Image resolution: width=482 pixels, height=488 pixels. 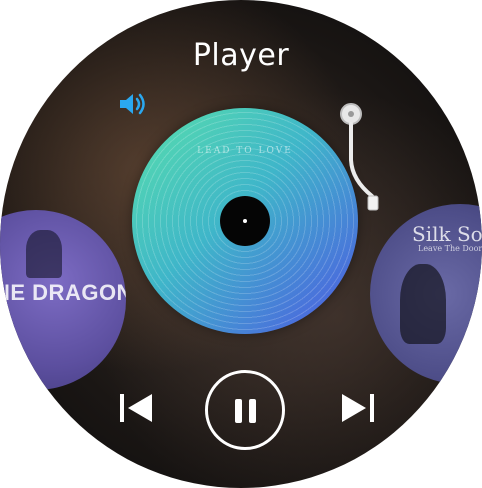 What do you see at coordinates (356, 408) in the screenshot?
I see `skip-next-icon` at bounding box center [356, 408].